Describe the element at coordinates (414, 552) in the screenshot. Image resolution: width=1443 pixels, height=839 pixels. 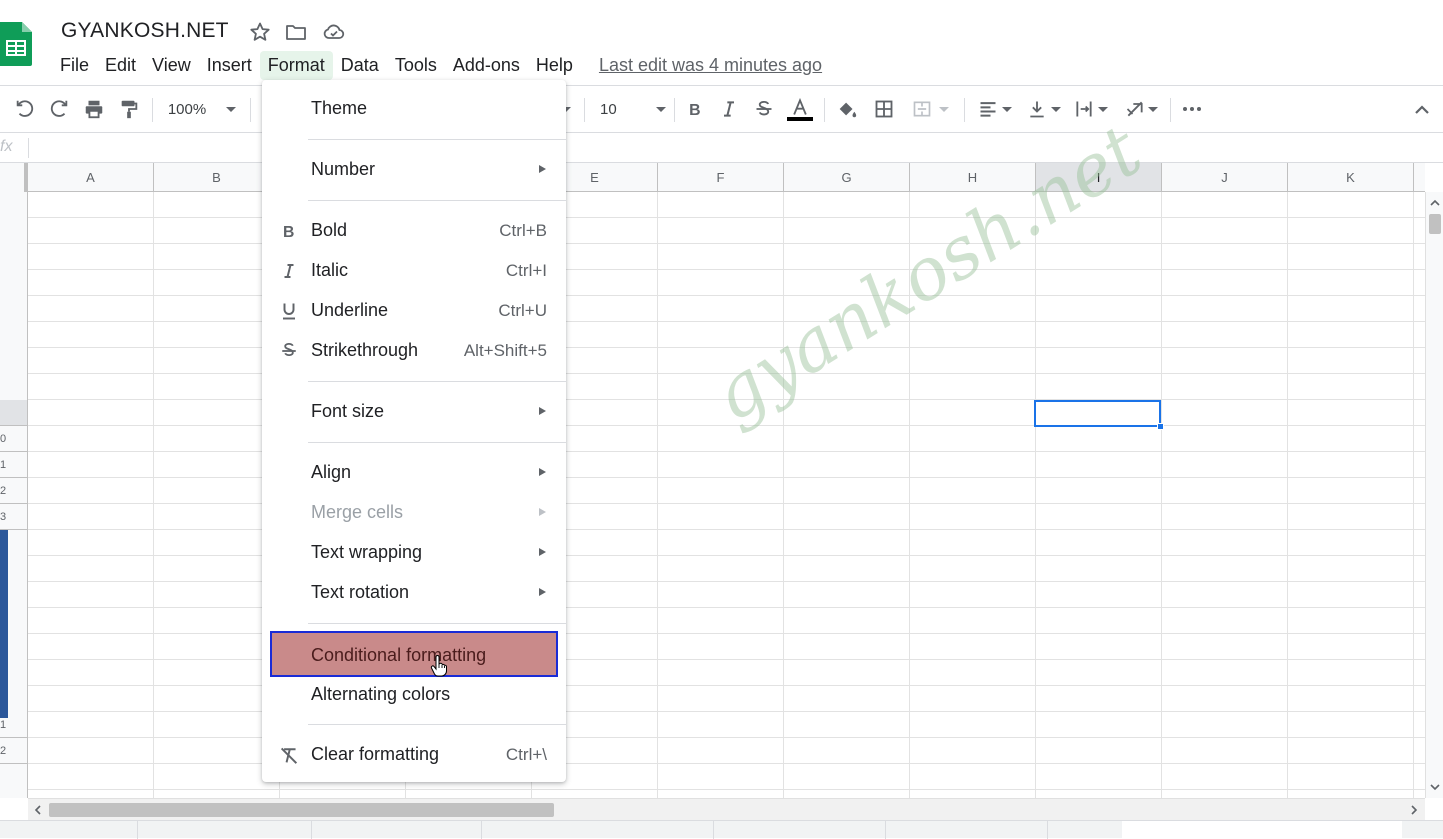
I see `menu-item-text-wrapping: Text wrapping` at that location.